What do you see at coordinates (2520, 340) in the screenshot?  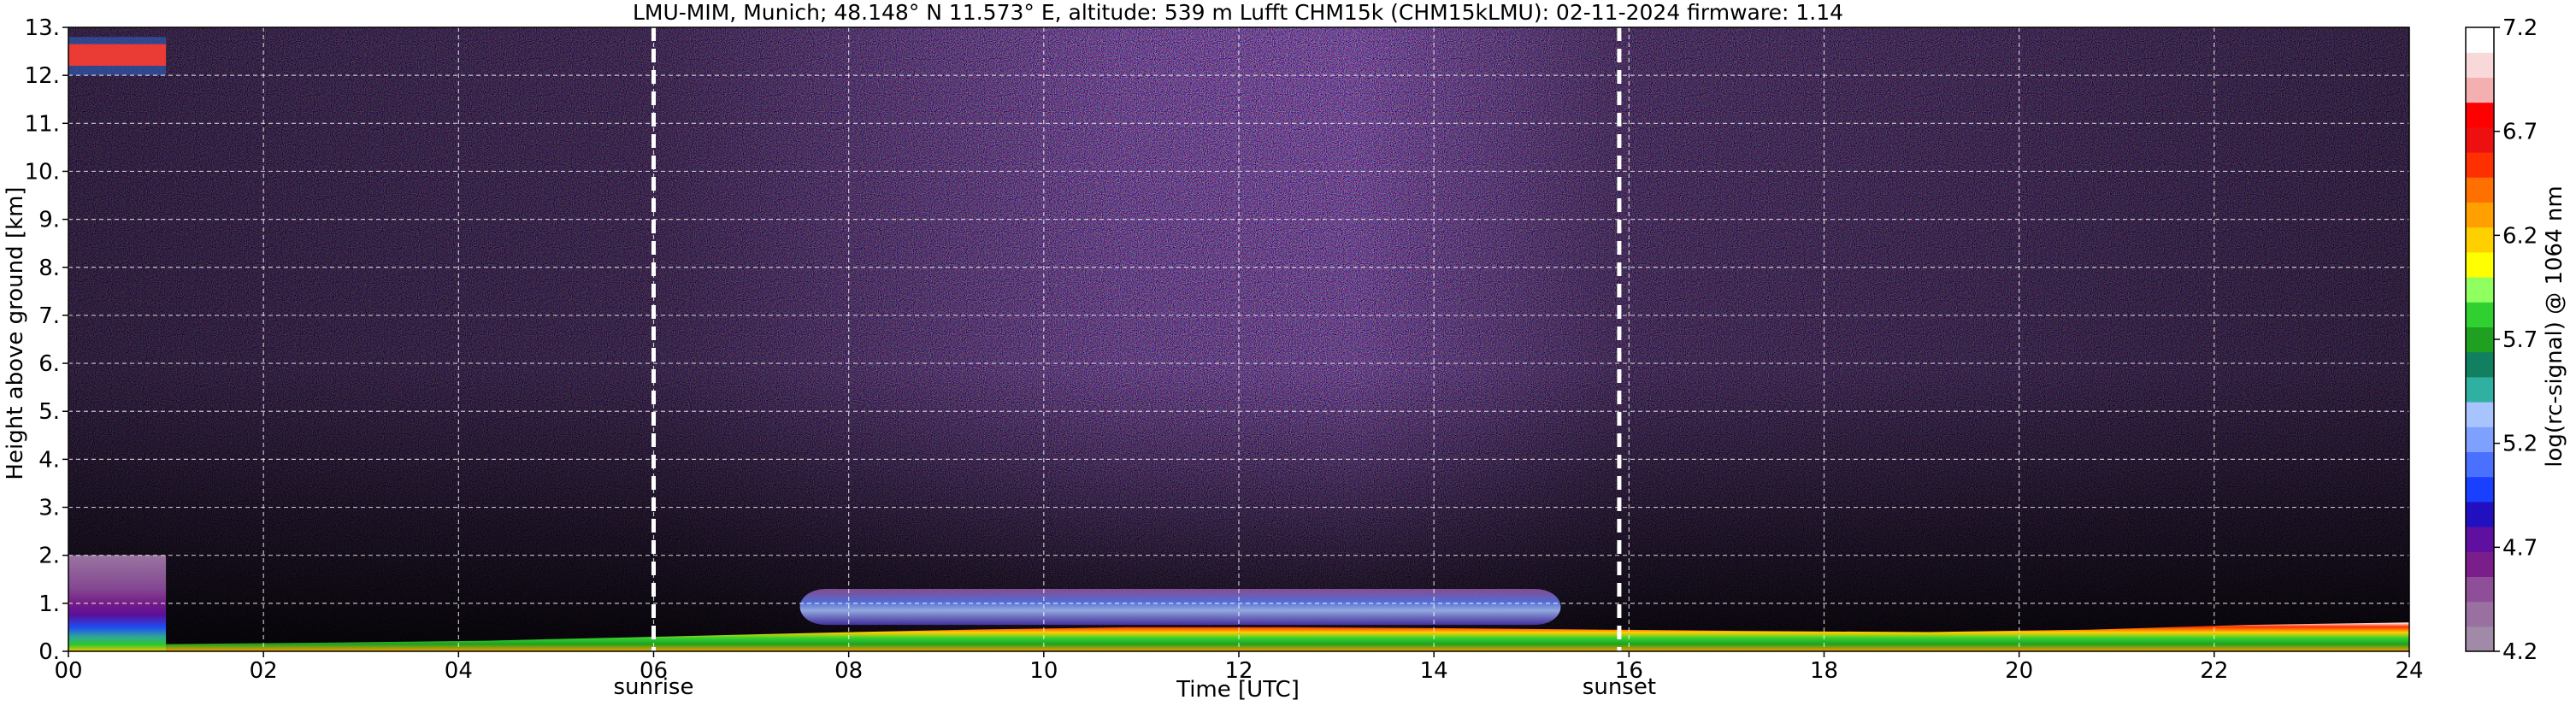 I see `colorbar-tick-label: 5.7` at bounding box center [2520, 340].